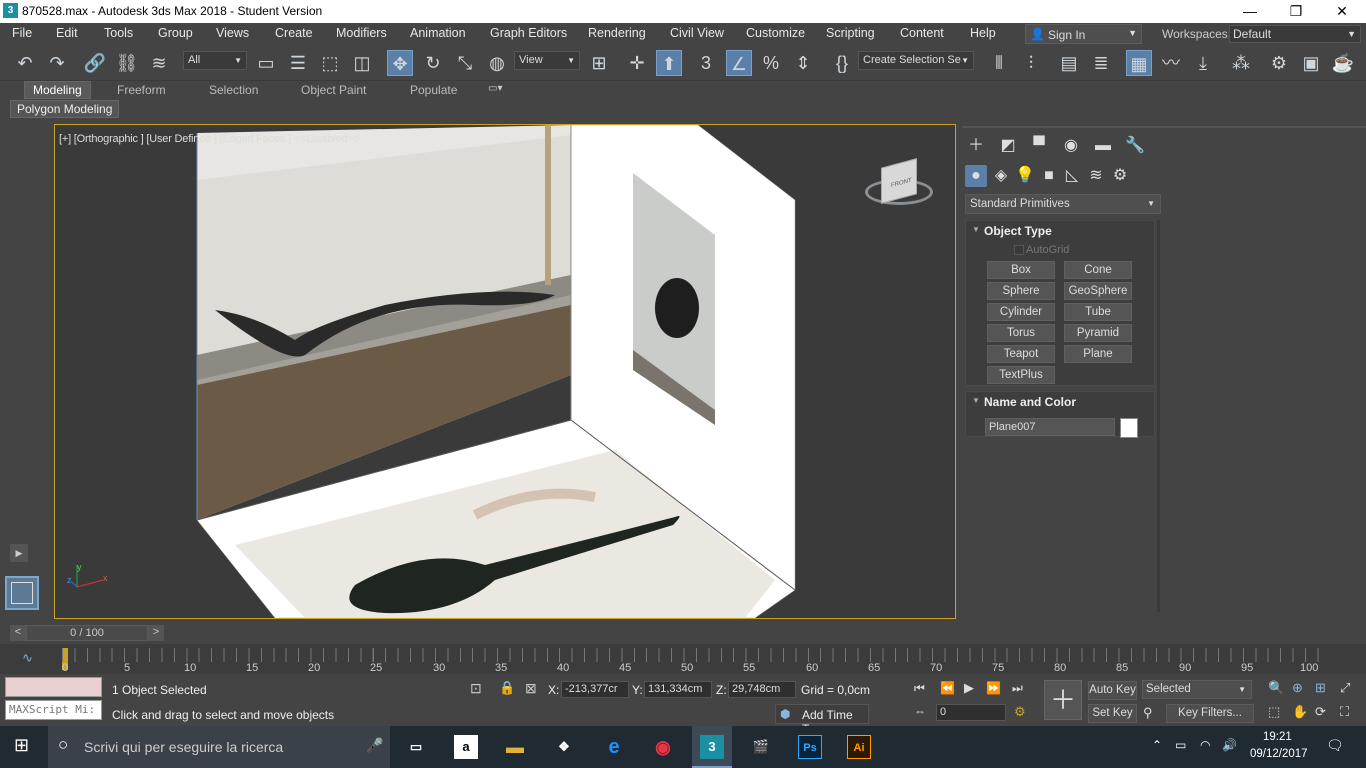 The width and height of the screenshot is (1366, 768). I want to click on add-time-tag-button: ⬢ Add Time Tag, so click(822, 720).